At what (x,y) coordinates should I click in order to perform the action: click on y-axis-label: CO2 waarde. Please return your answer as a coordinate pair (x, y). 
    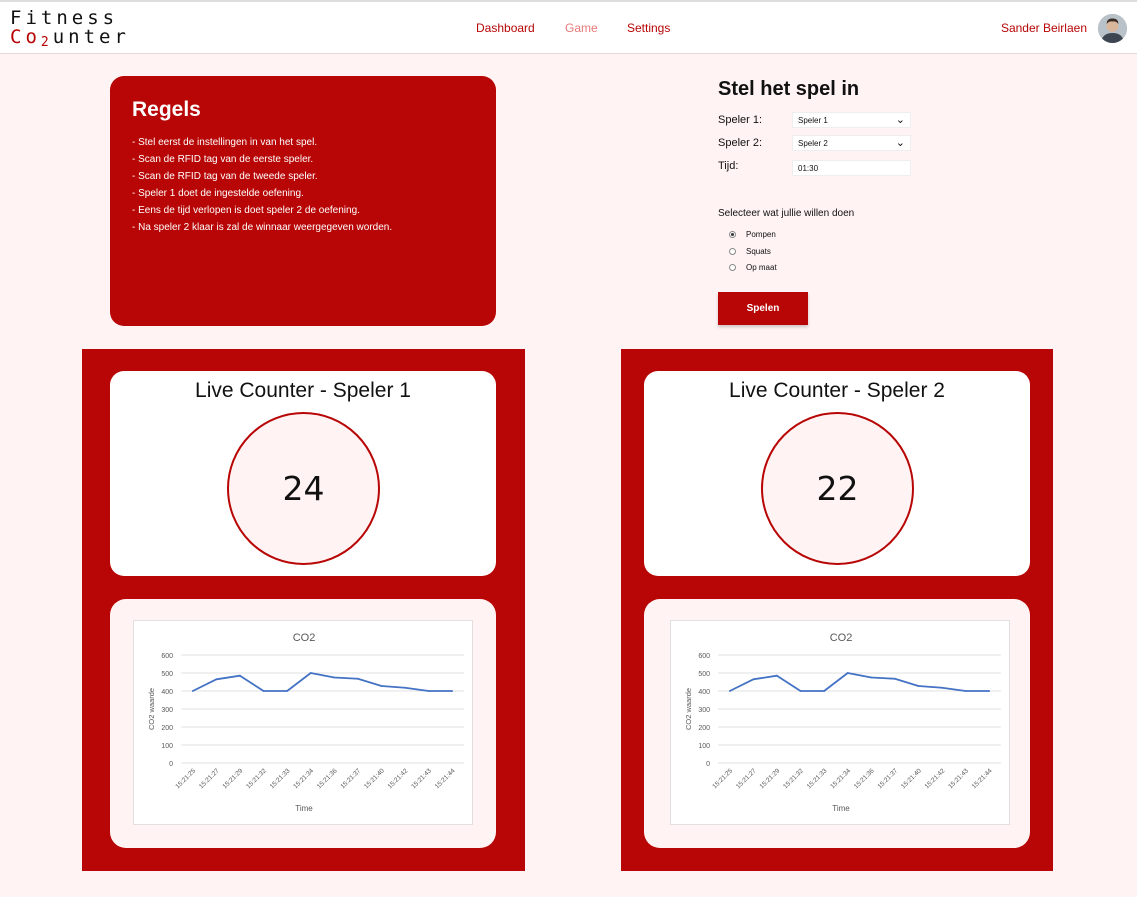
    Looking at the image, I should click on (688, 709).